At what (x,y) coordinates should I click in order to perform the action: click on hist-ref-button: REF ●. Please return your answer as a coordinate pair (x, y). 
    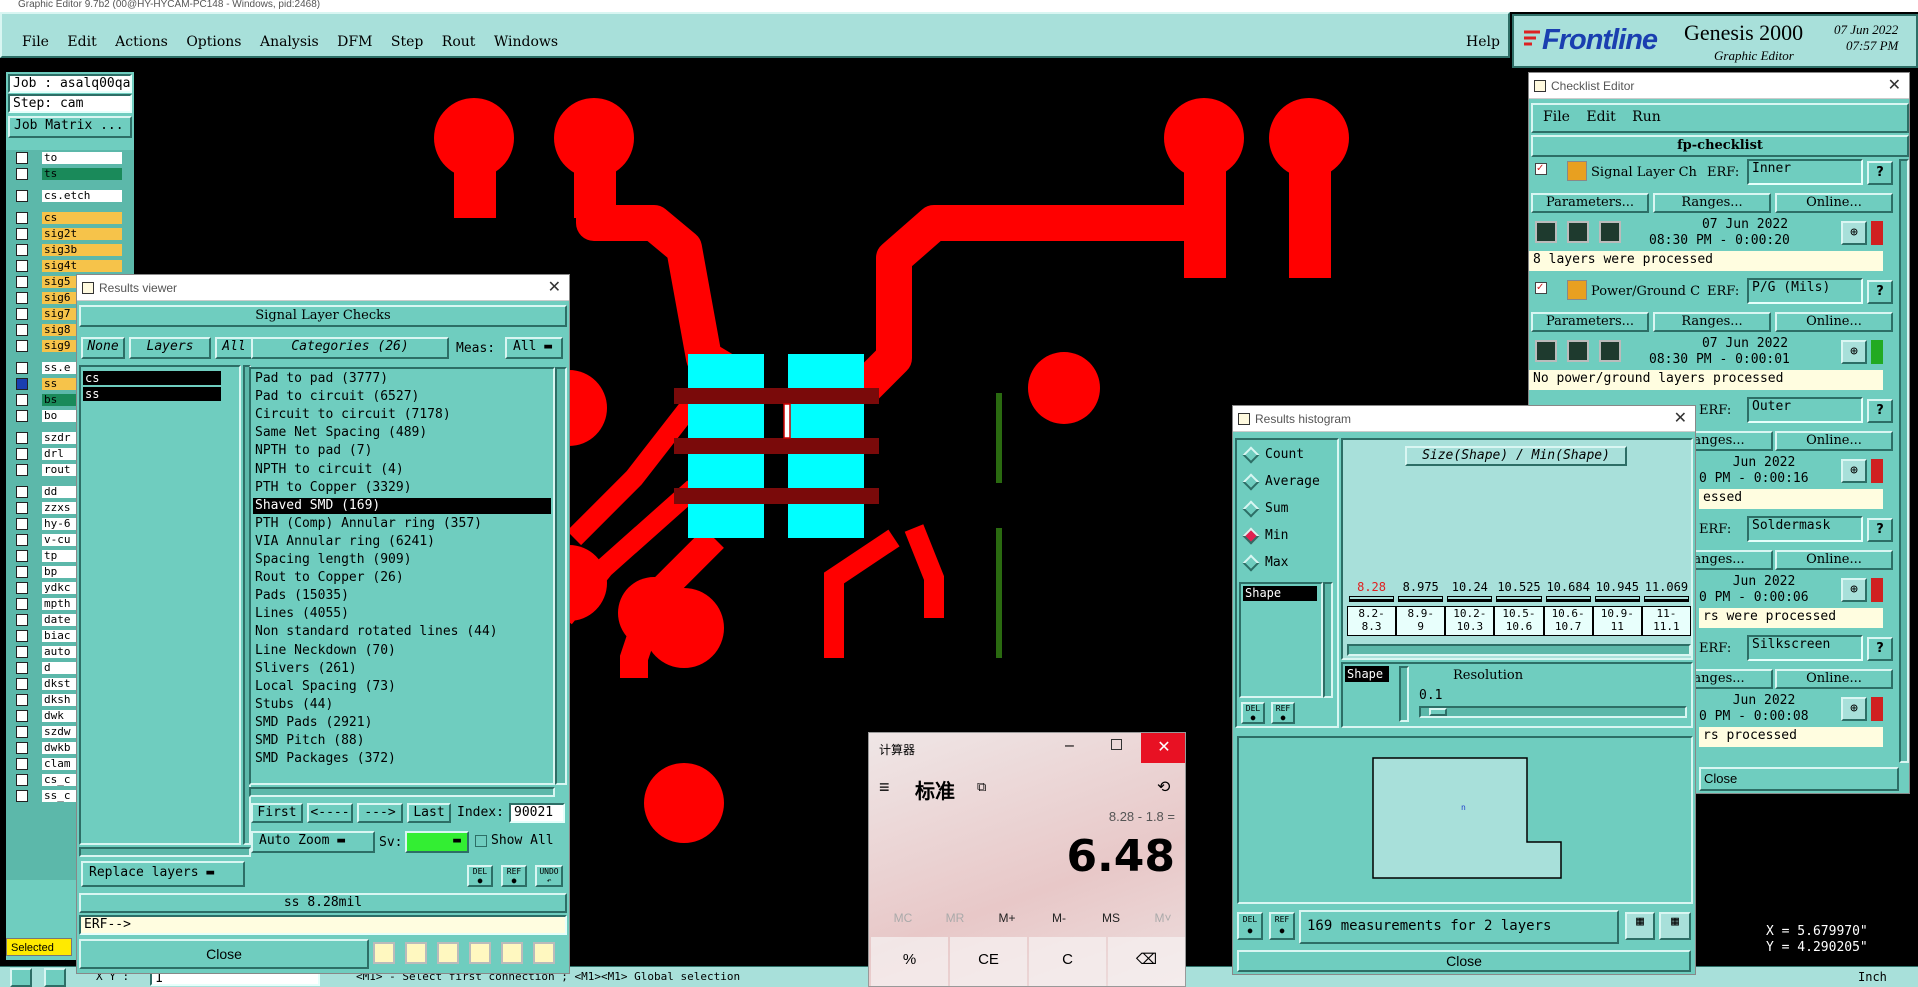
    Looking at the image, I should click on (1283, 713).